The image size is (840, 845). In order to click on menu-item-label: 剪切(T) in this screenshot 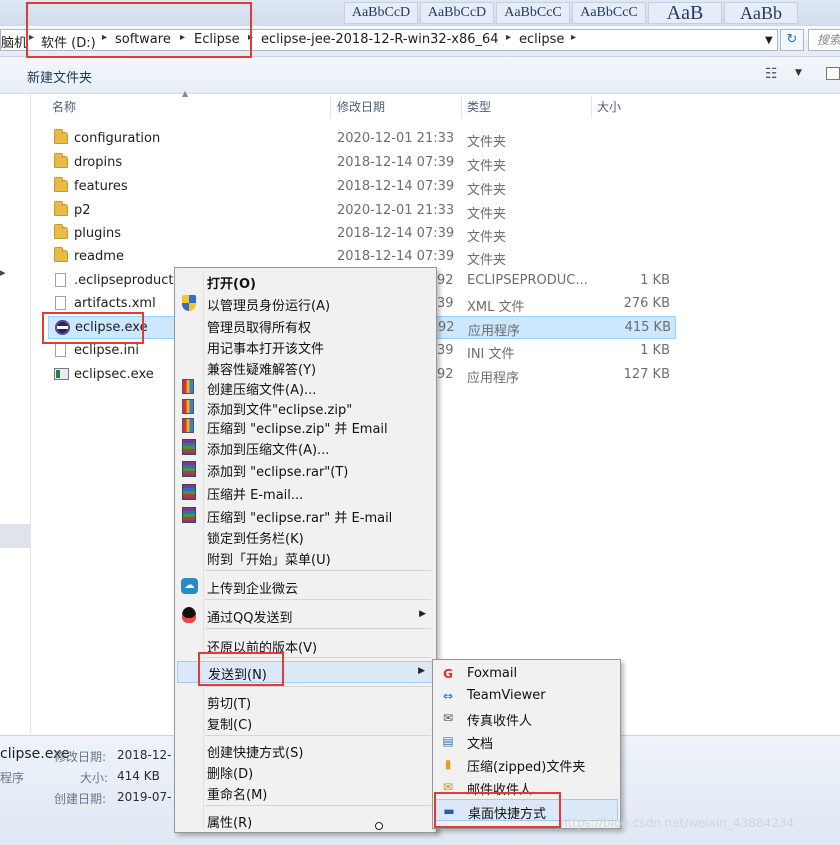, I will do `click(229, 704)`.